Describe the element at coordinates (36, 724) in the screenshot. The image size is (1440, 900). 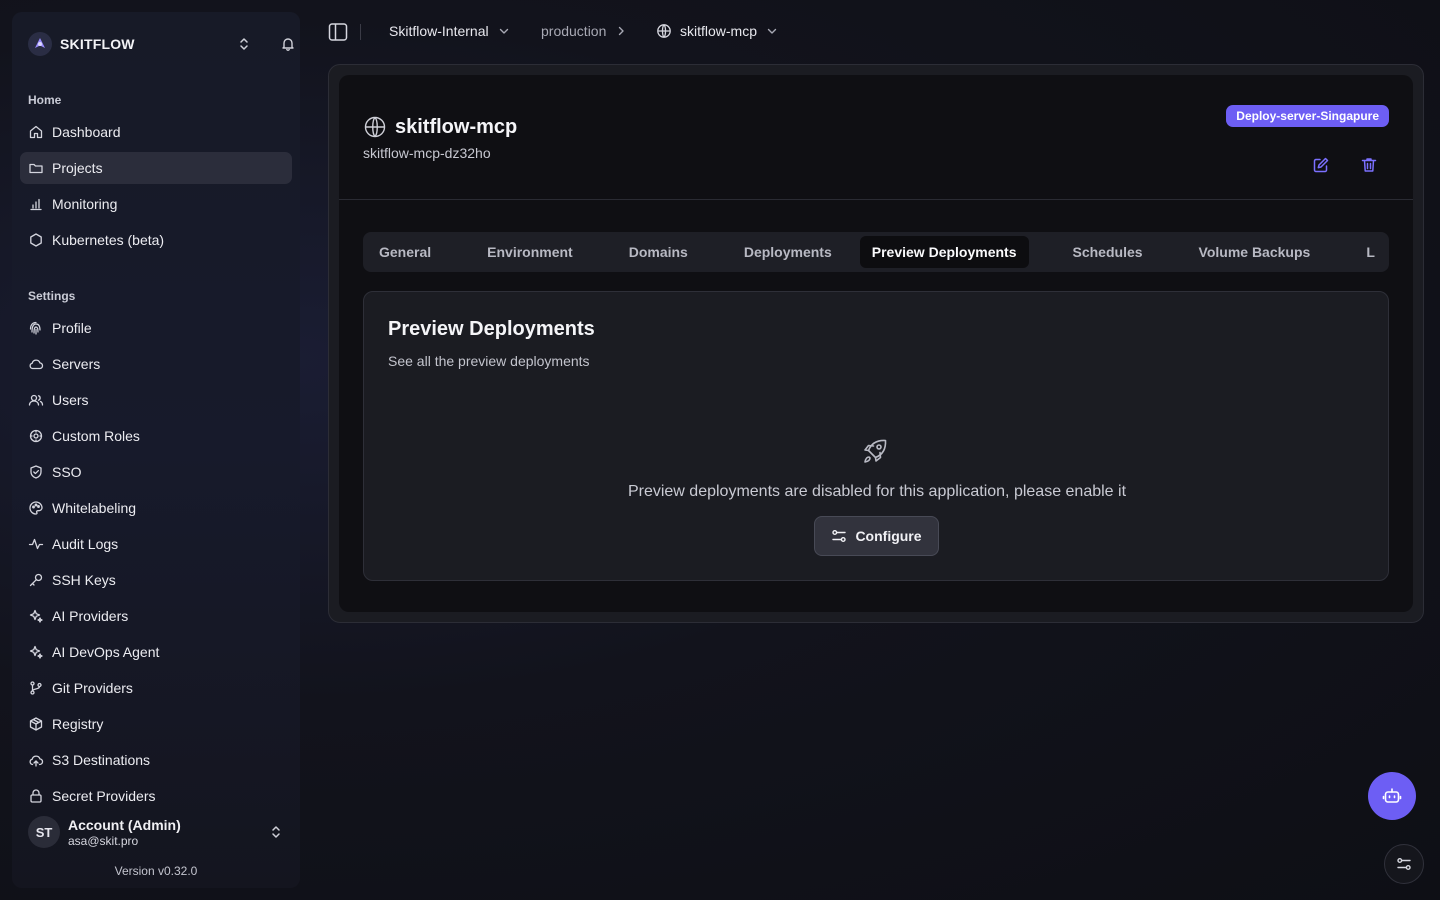
I see `package-icon` at that location.